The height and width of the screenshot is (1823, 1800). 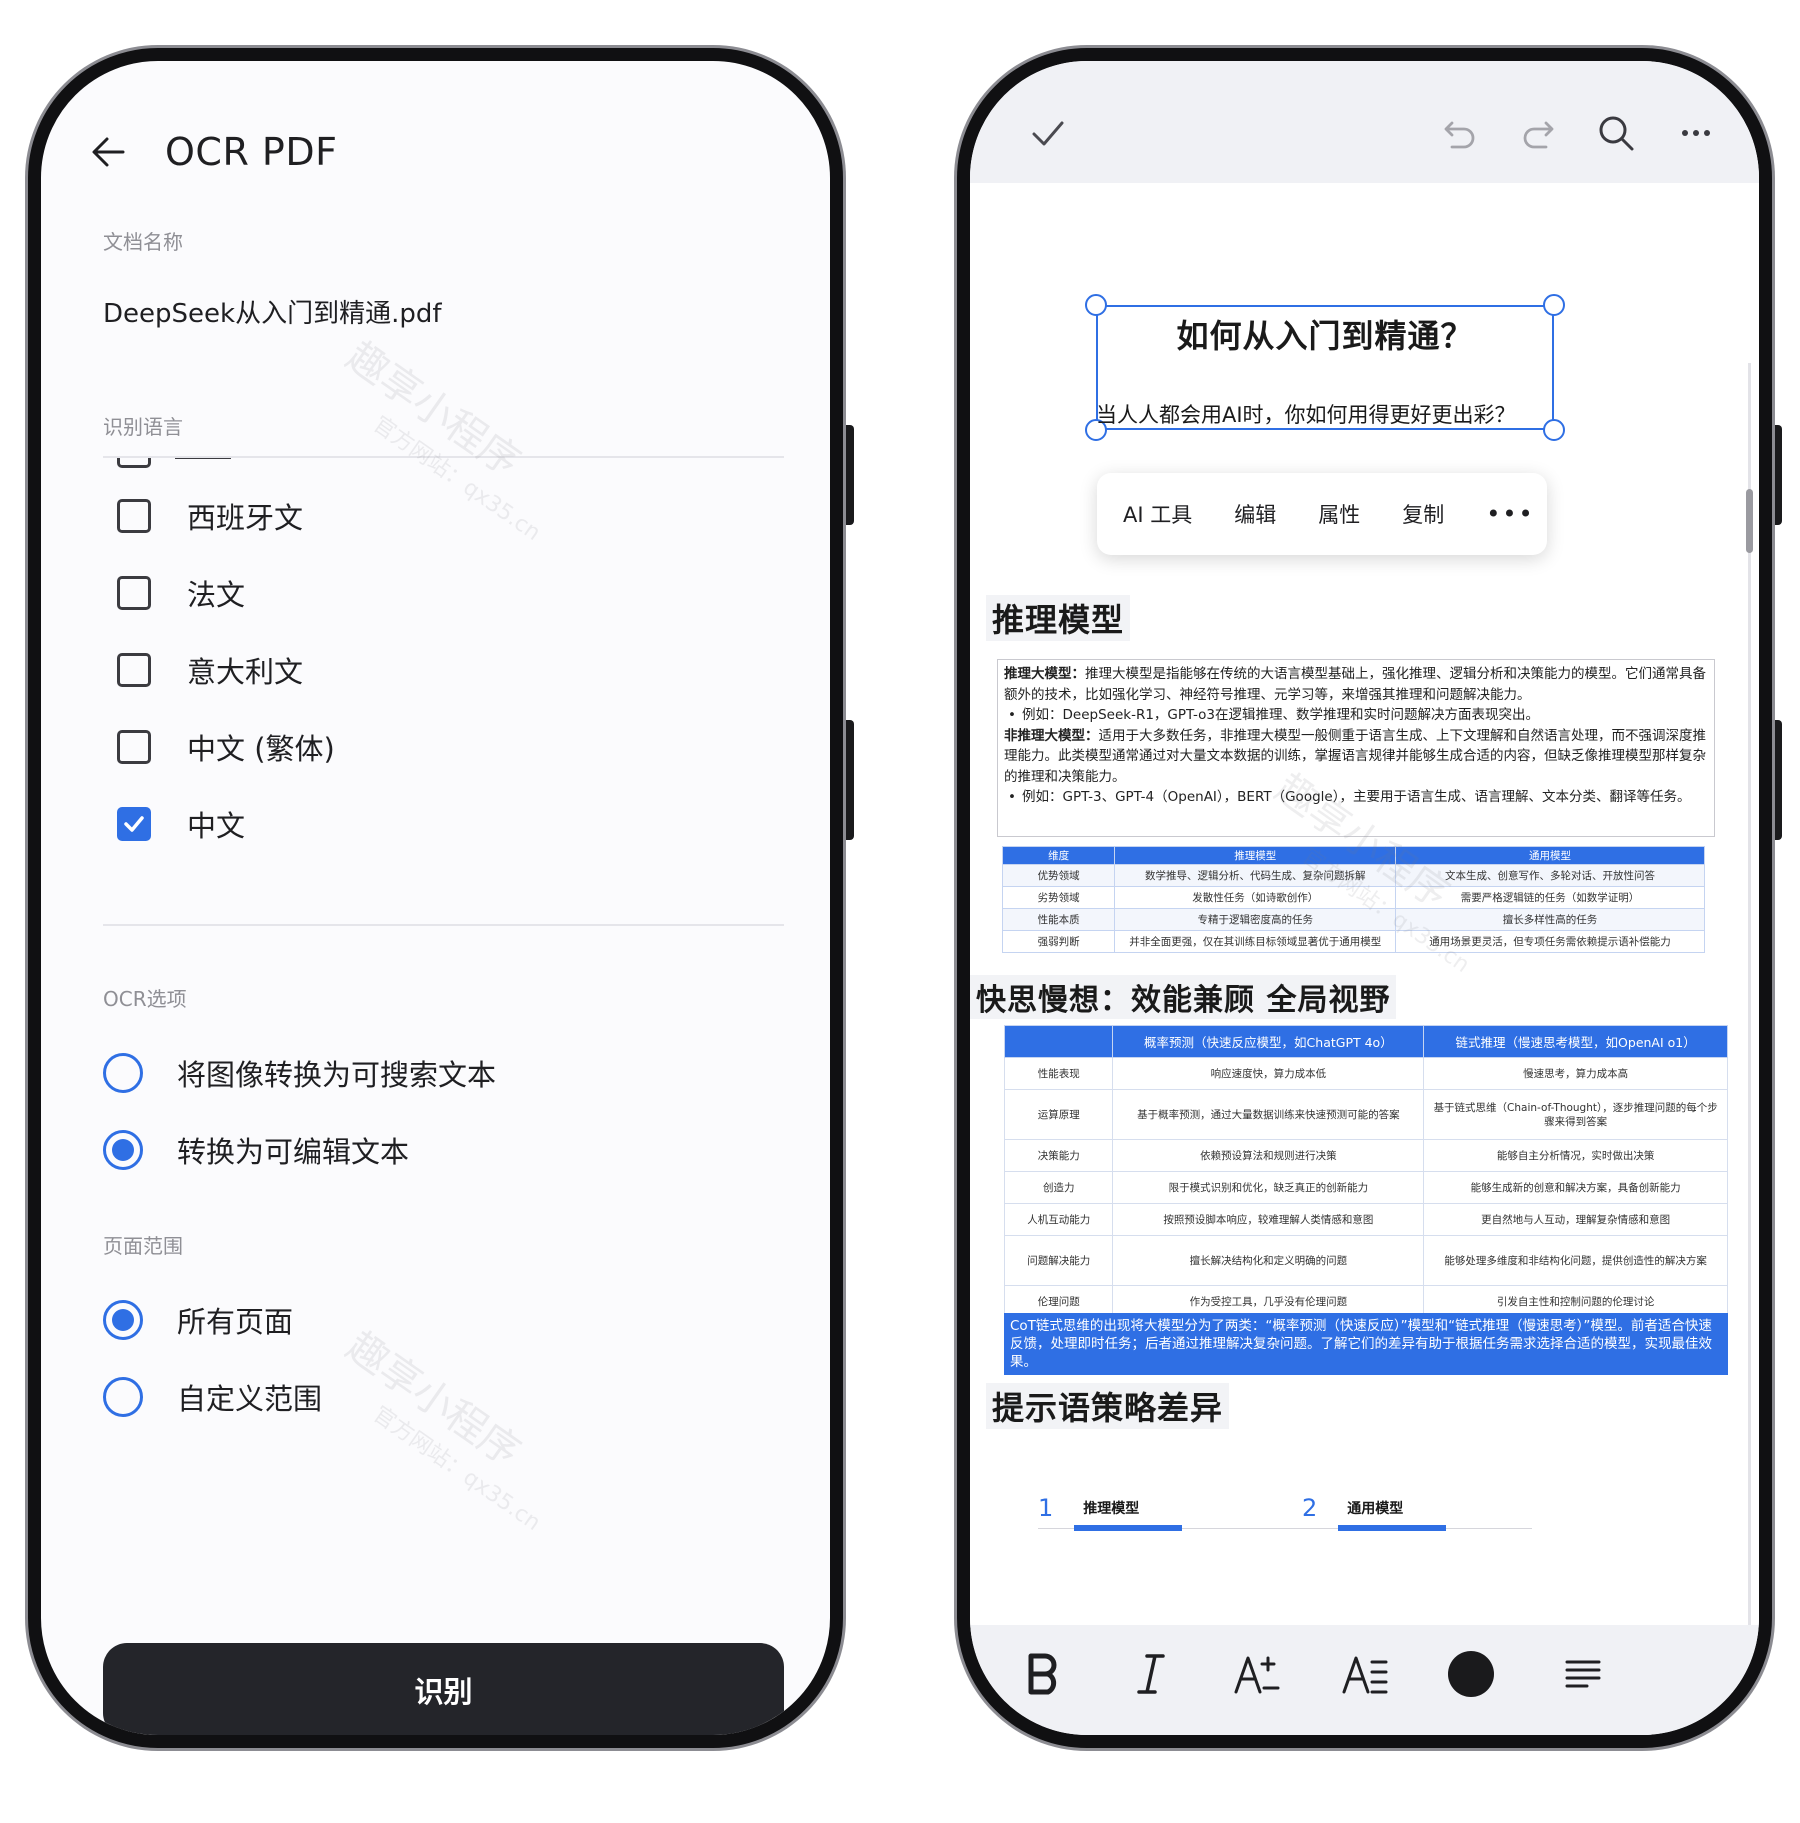 What do you see at coordinates (272, 311) in the screenshot?
I see `doc-name-field: DeepSeek从入门到精通.pdf` at bounding box center [272, 311].